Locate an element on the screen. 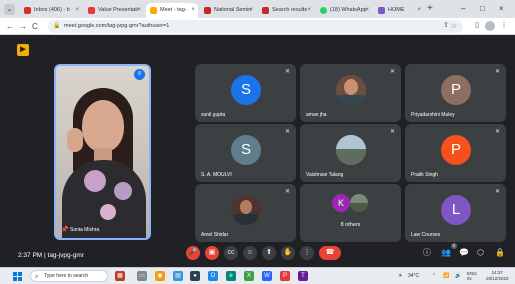  tab-value-presentation: Value Presentati × is located at coordinates (114, 10).